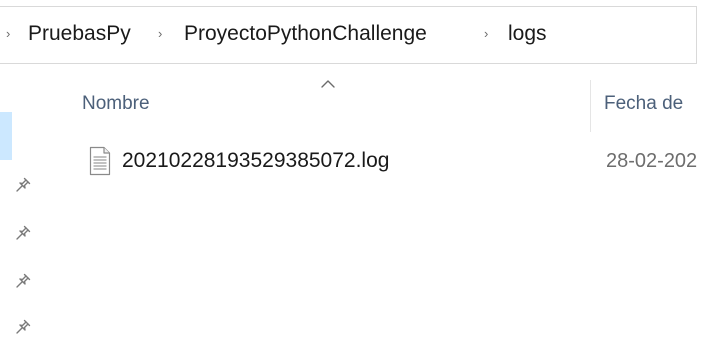 Image resolution: width=701 pixels, height=354 pixels. Describe the element at coordinates (527, 34) in the screenshot. I see `breadcrumb-item-logs: logs` at that location.